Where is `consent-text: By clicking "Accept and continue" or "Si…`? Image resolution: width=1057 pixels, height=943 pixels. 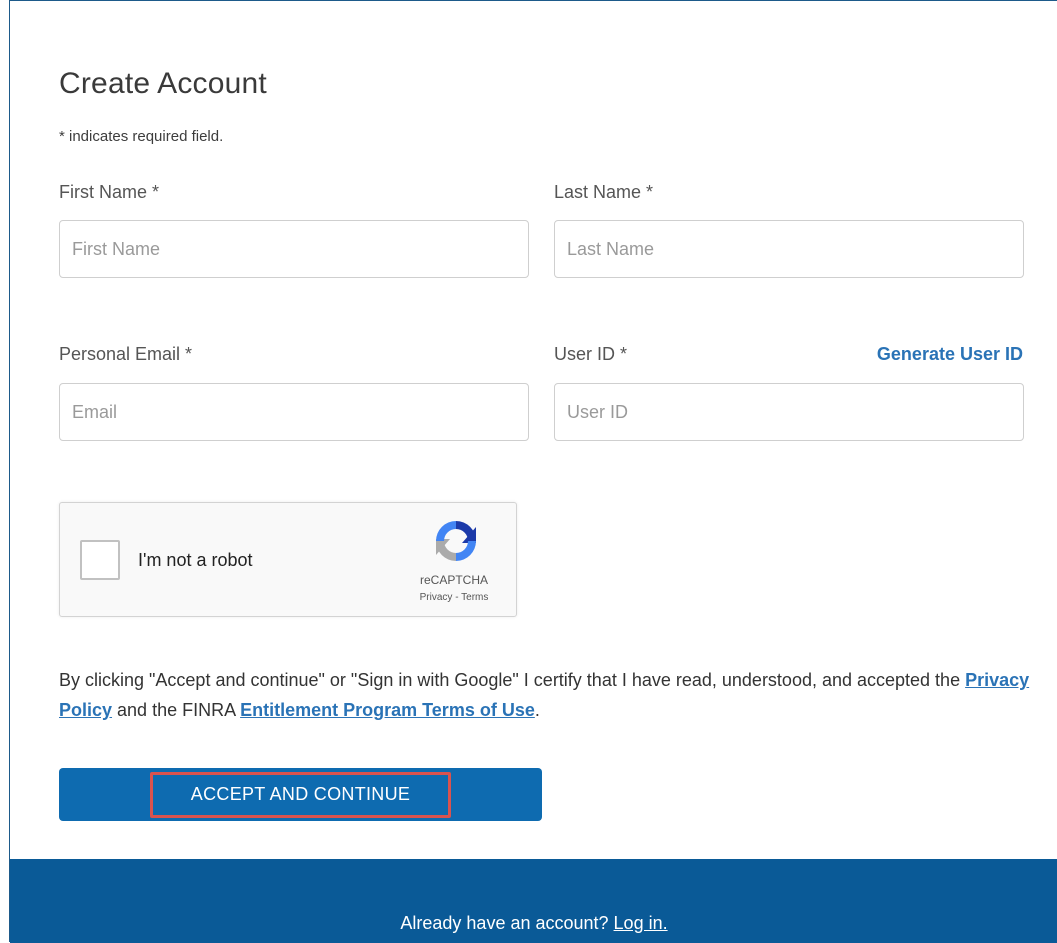
consent-text: By clicking "Accept and continue" or "Si… is located at coordinates (549, 695).